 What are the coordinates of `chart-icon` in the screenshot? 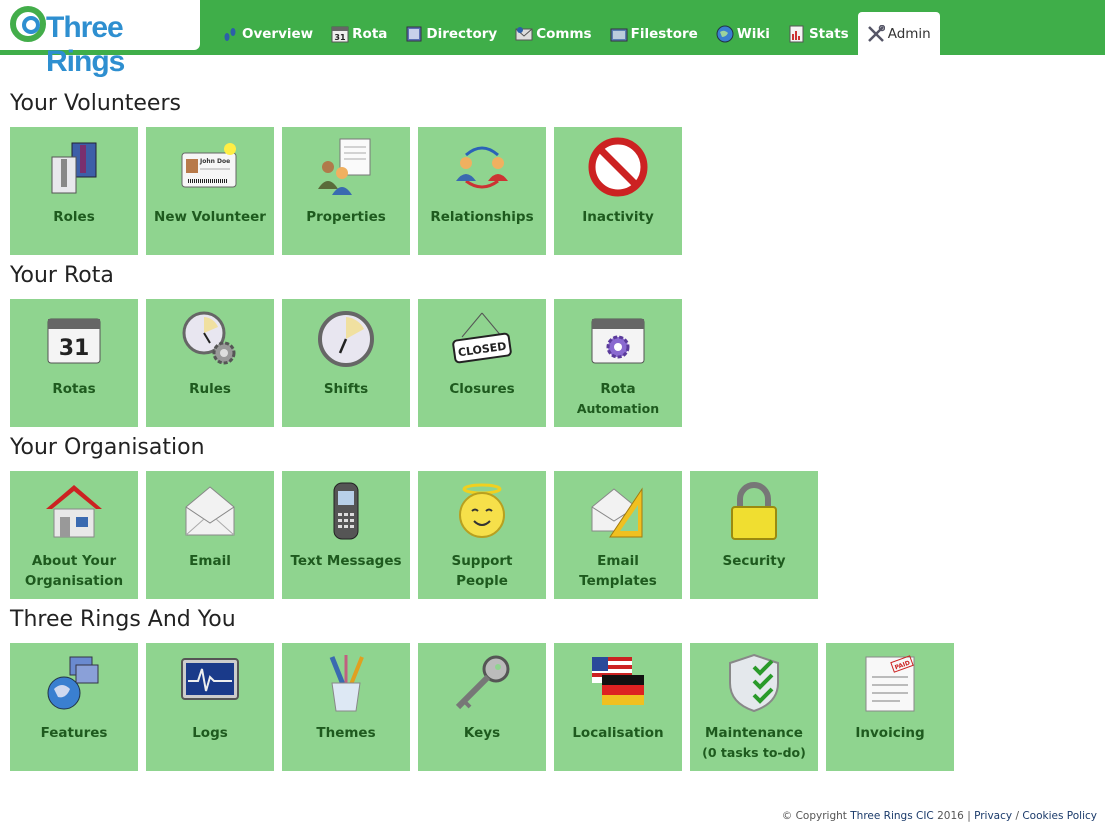 It's located at (796, 33).